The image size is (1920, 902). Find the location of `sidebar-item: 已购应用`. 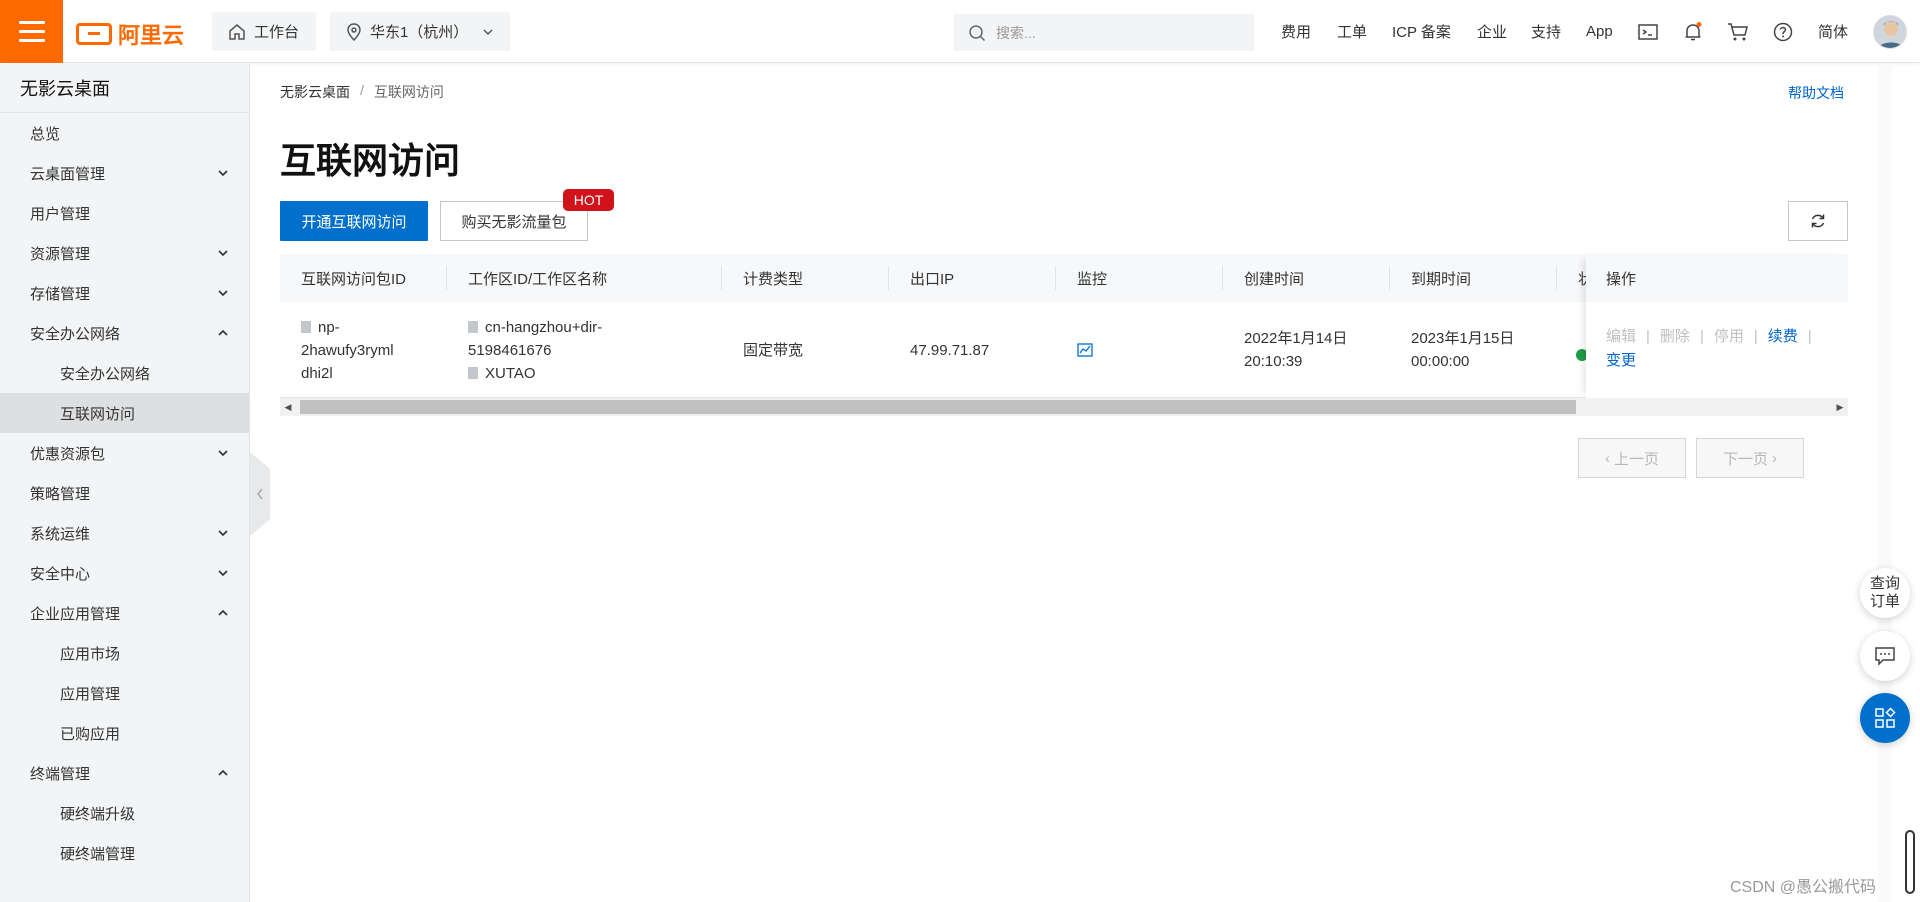

sidebar-item: 已购应用 is located at coordinates (124, 733).